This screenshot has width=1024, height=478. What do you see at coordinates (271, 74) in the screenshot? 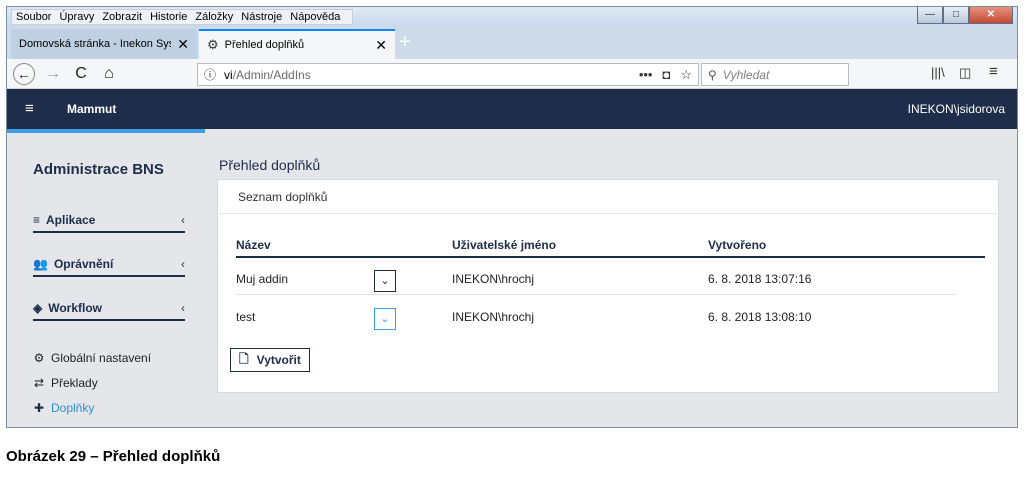
I see `url-path: /Admin/AddIns` at bounding box center [271, 74].